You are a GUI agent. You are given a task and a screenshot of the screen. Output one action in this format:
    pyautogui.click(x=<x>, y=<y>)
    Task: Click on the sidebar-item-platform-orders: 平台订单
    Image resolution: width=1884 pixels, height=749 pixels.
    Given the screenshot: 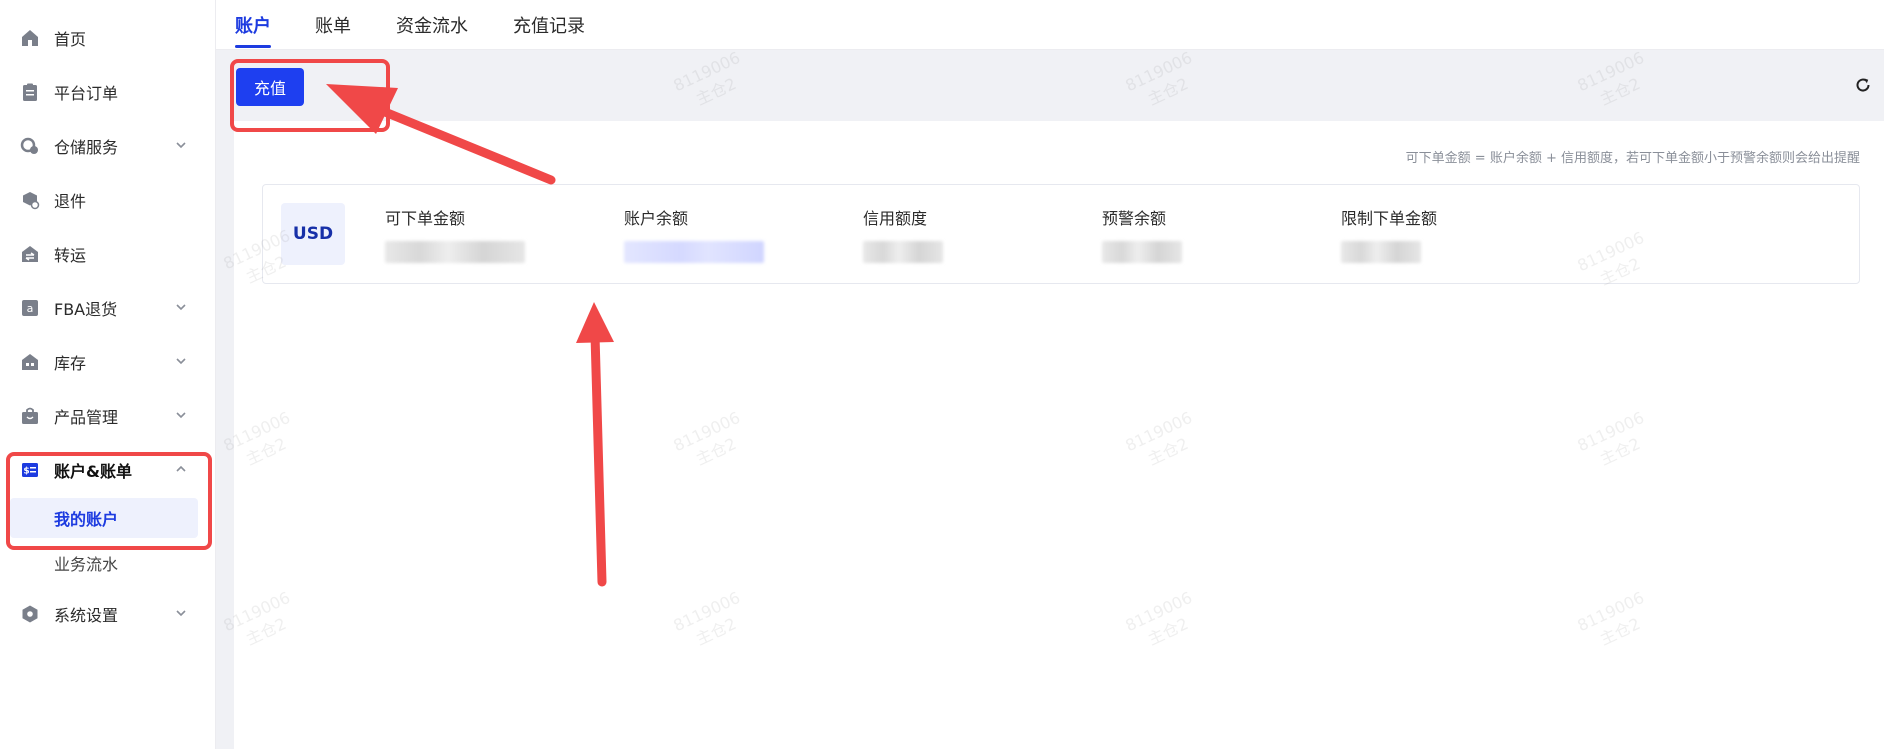 What is the action you would take?
    pyautogui.click(x=108, y=92)
    